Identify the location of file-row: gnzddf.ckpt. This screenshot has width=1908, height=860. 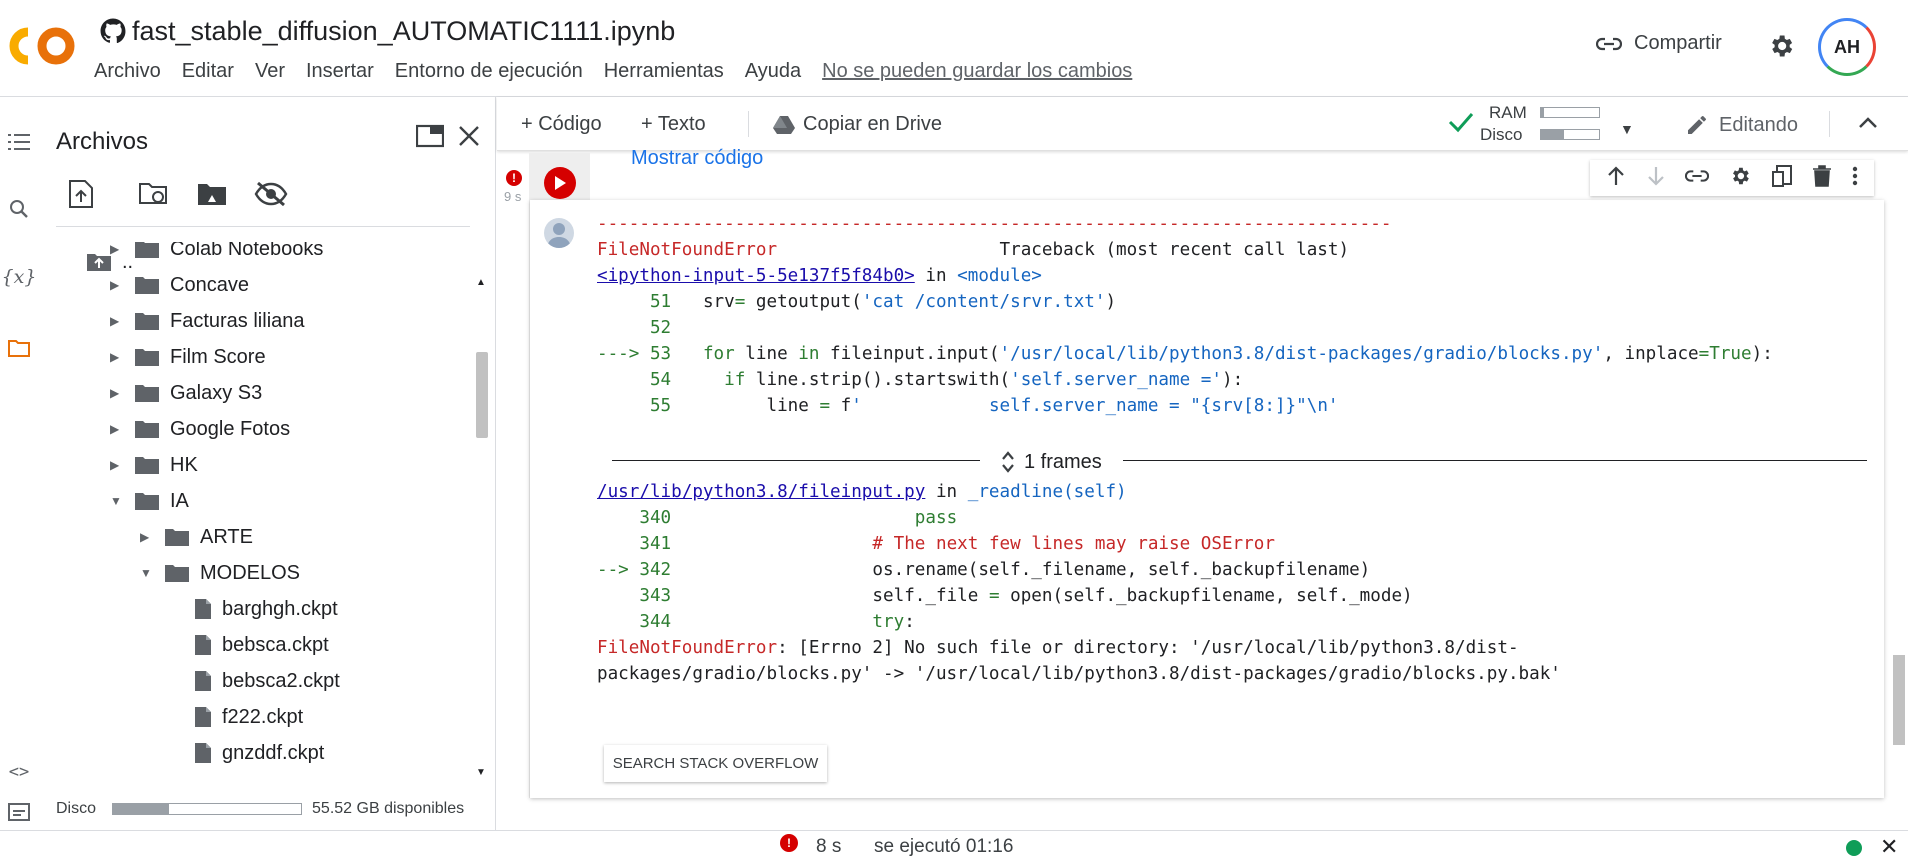
(247, 753).